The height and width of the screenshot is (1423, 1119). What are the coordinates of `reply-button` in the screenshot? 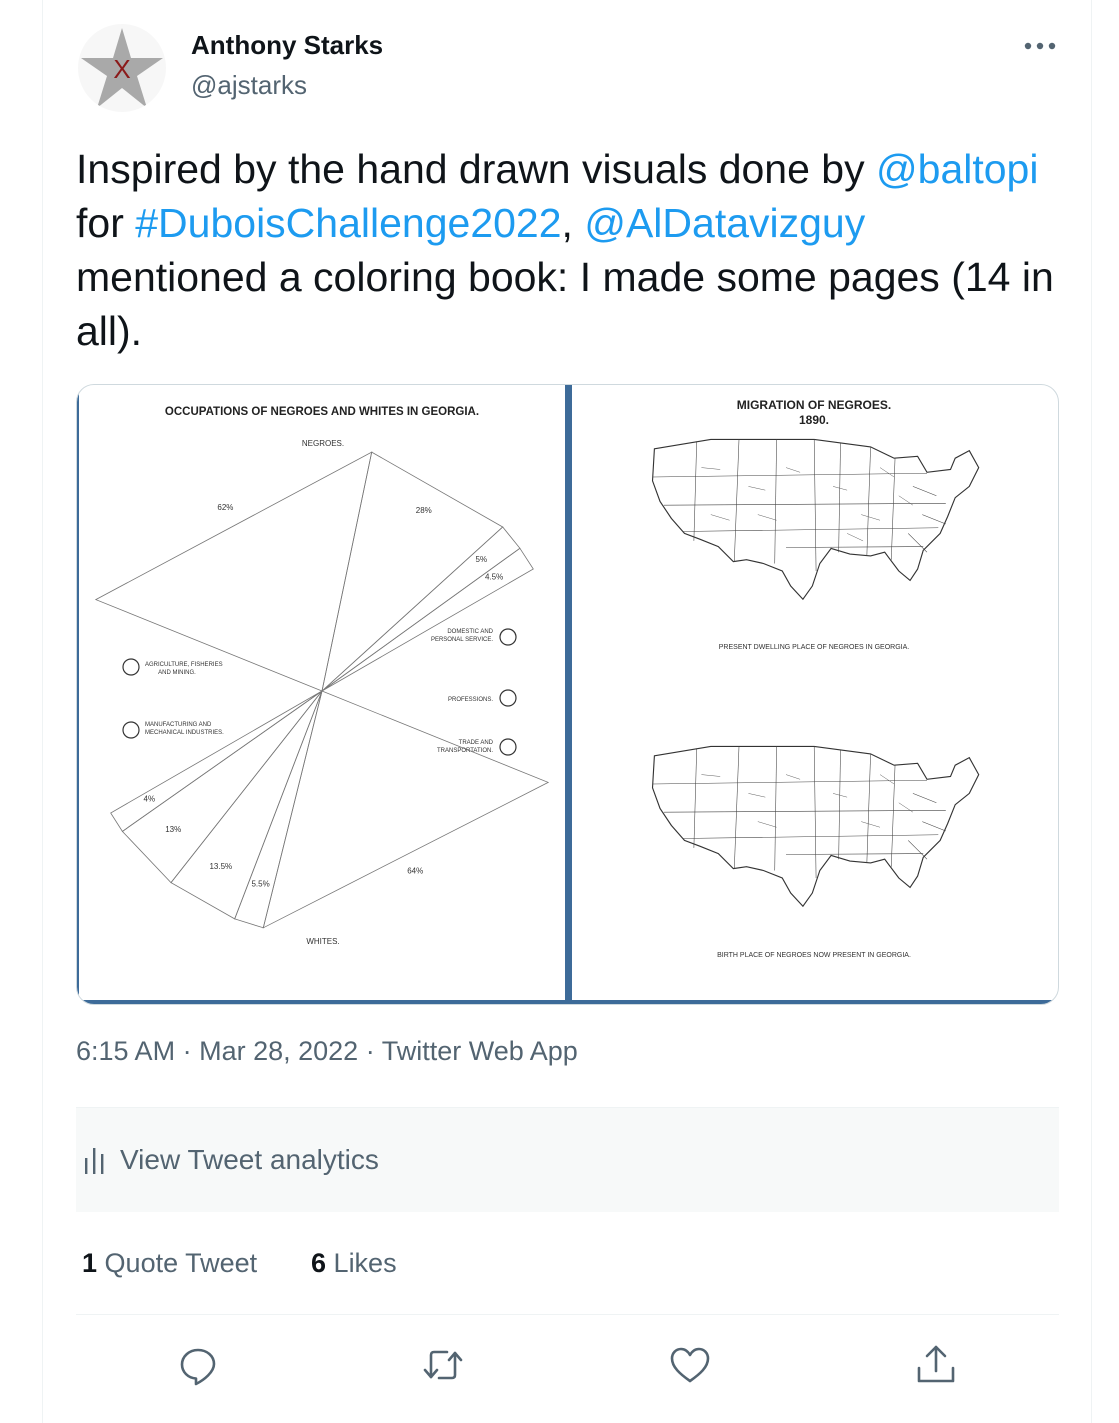 It's located at (198, 1365).